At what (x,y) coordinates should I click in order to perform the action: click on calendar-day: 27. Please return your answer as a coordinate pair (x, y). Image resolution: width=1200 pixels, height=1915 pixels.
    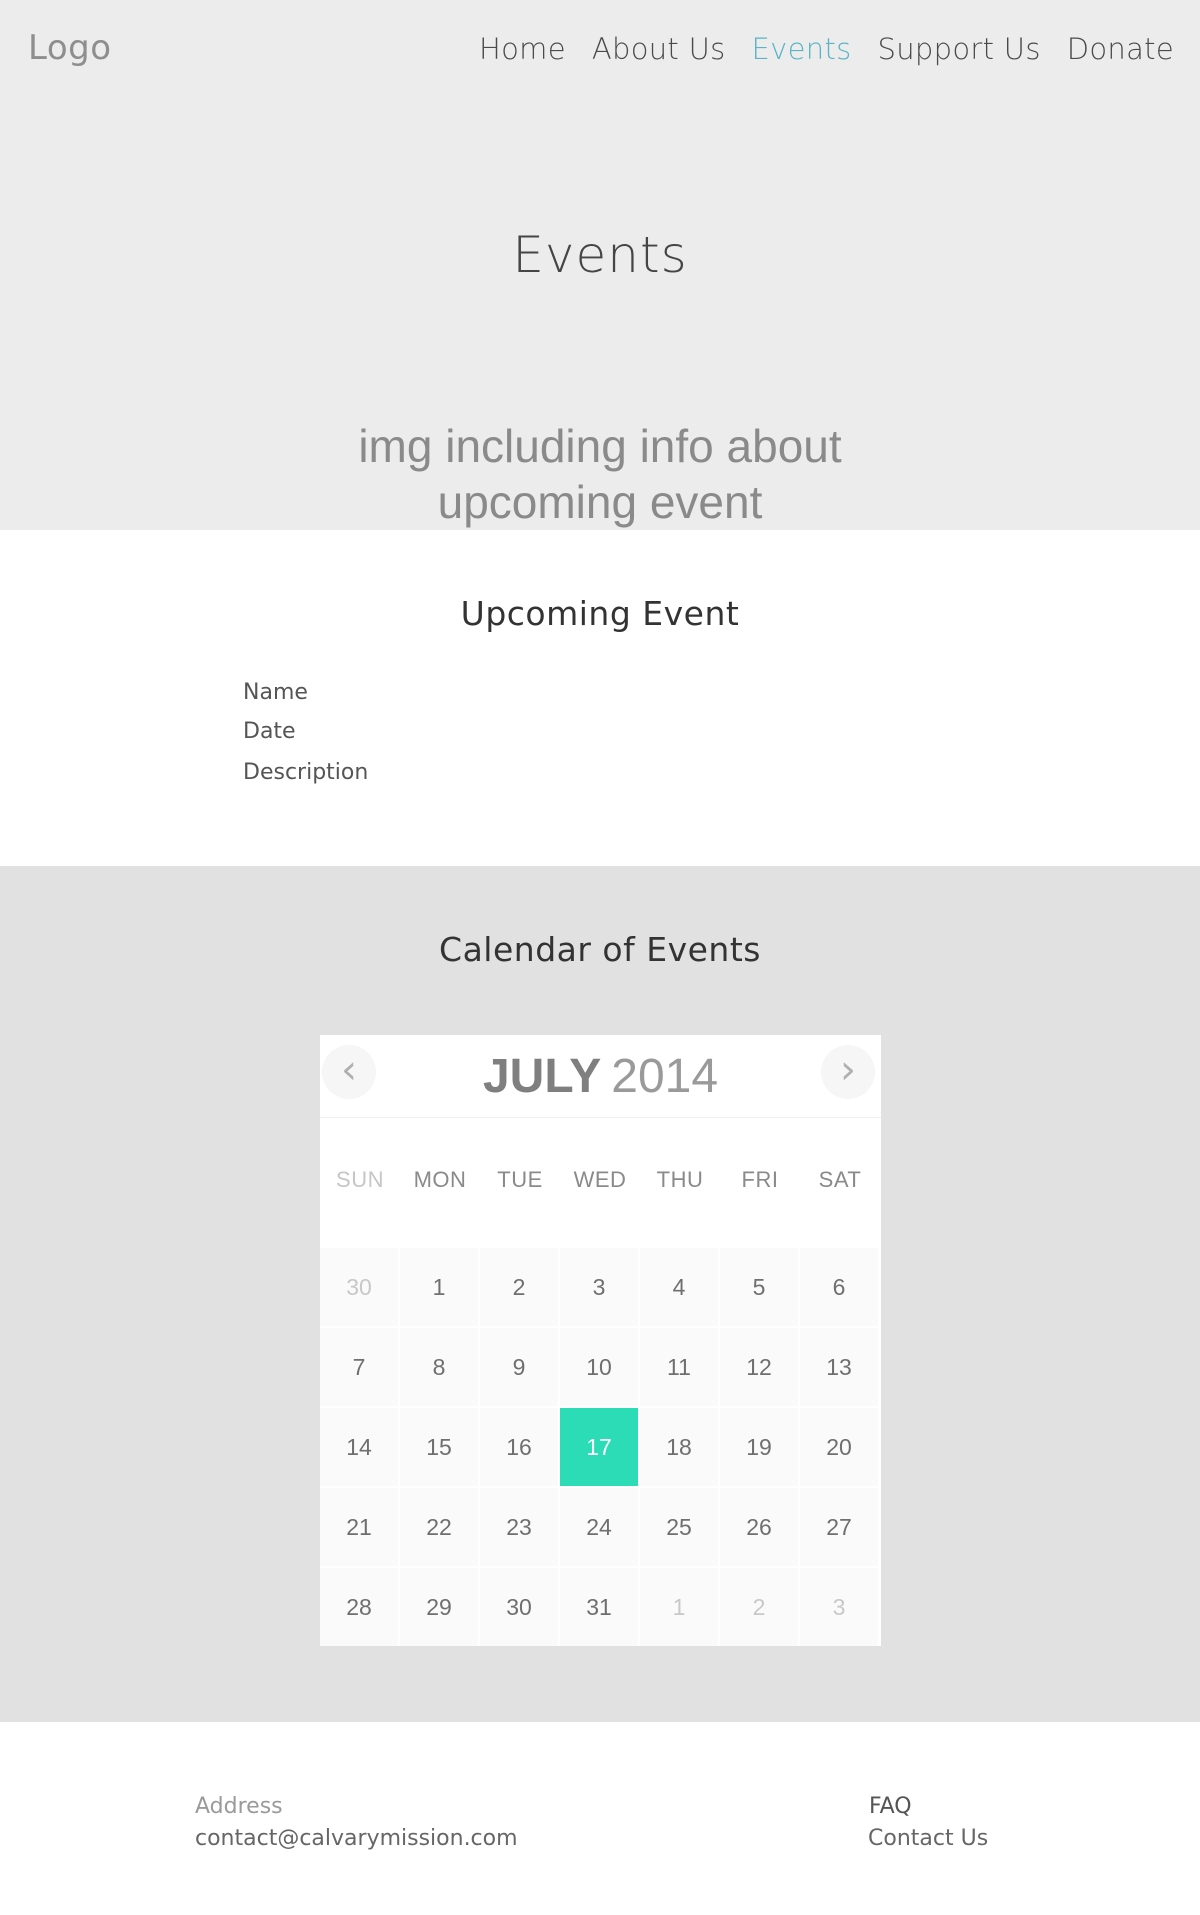
    Looking at the image, I should click on (839, 1527).